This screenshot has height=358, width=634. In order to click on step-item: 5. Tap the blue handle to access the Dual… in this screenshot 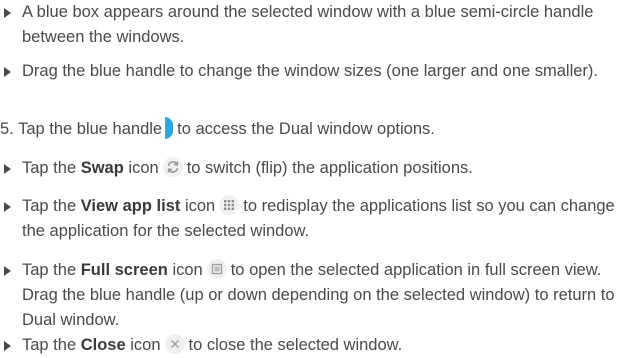, I will do `click(317, 130)`.